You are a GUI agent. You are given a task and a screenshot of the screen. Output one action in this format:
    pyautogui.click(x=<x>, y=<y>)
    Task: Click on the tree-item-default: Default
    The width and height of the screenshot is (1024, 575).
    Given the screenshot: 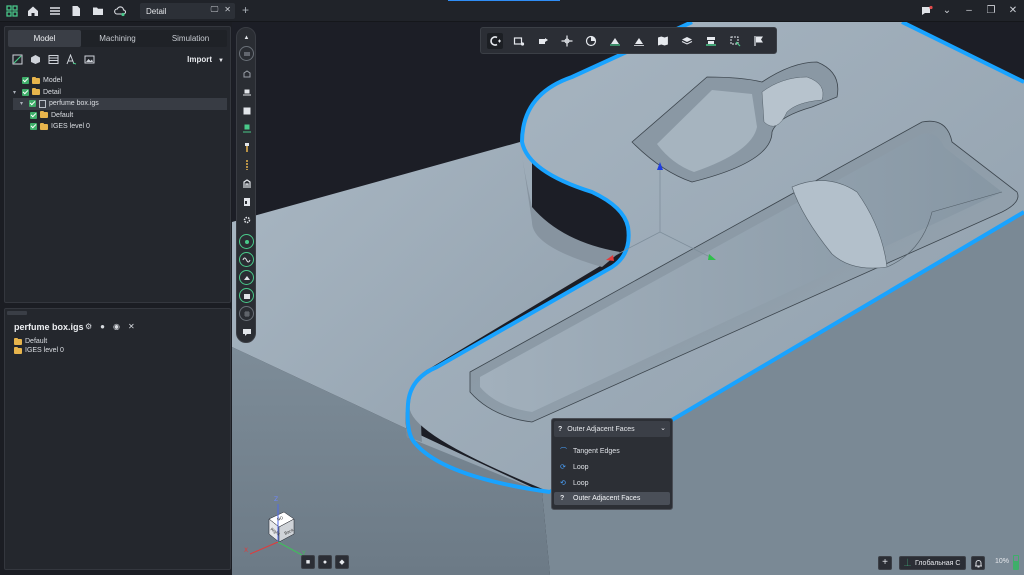 What is the action you would take?
    pyautogui.click(x=120, y=116)
    